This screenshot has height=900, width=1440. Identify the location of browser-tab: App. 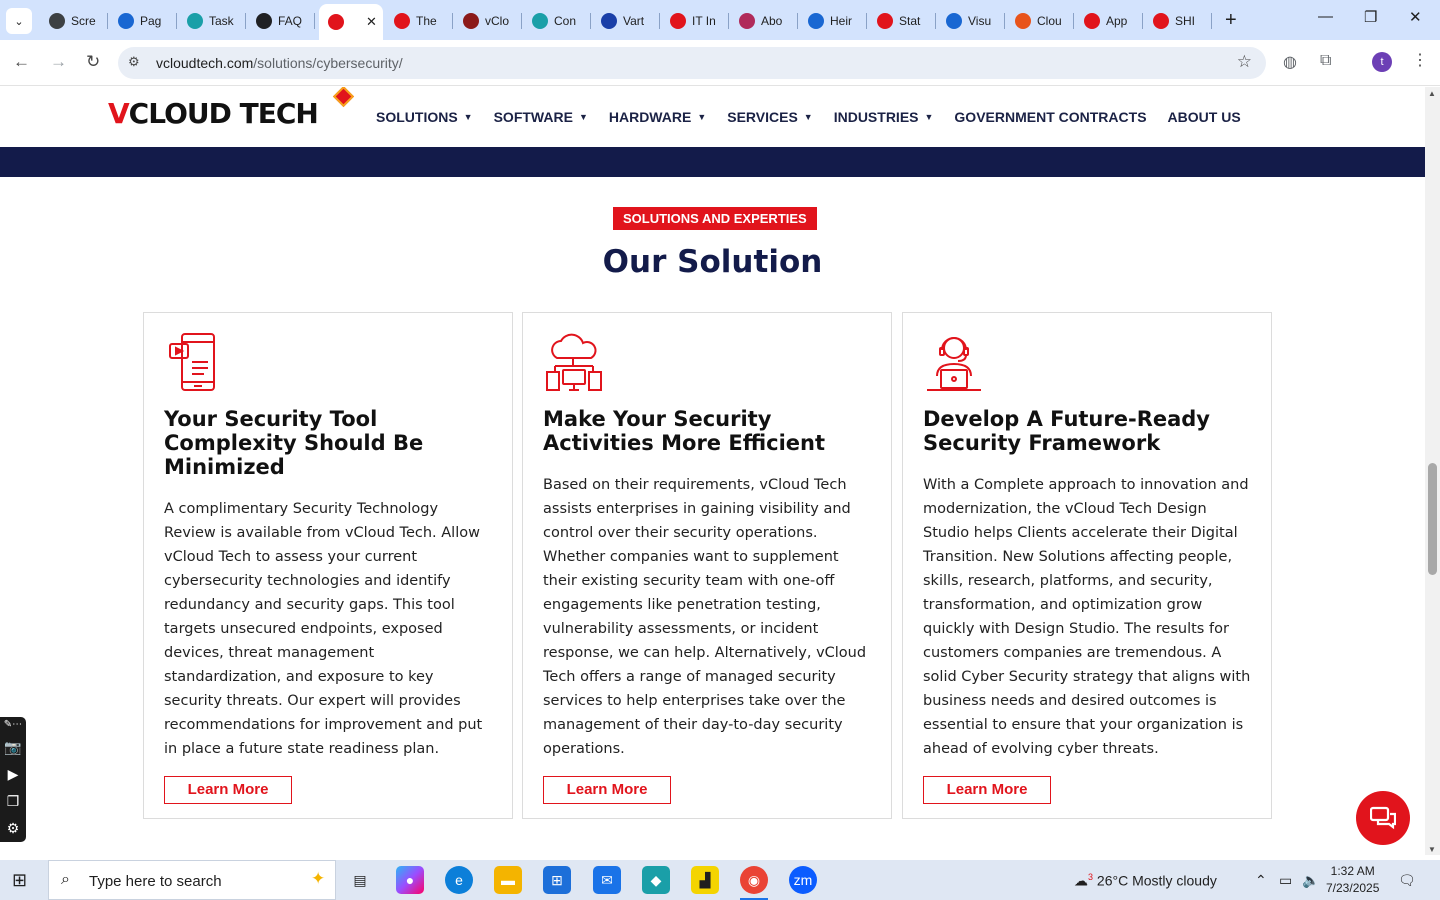
(1109, 21).